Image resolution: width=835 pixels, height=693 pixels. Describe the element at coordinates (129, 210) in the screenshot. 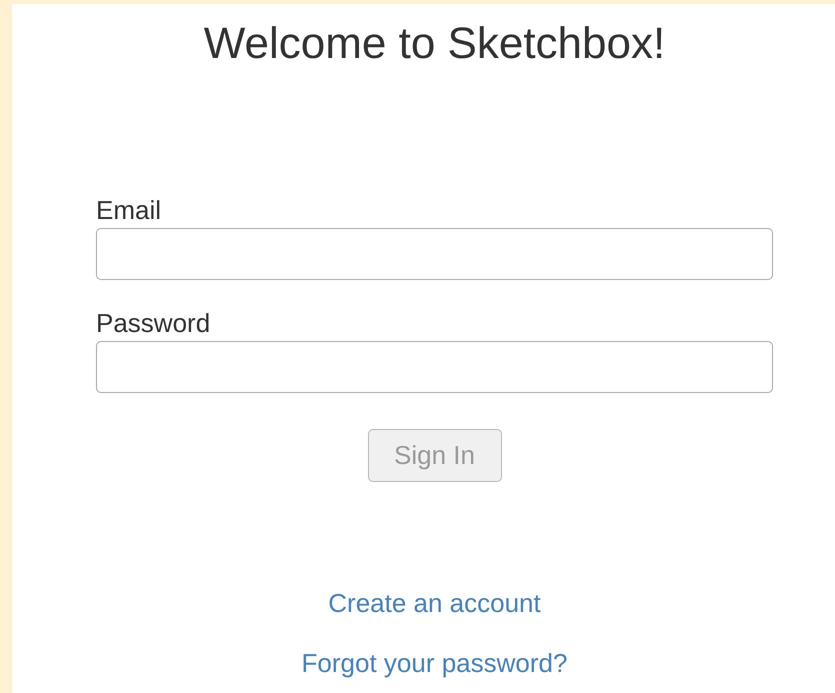

I see `field-label: Email` at that location.